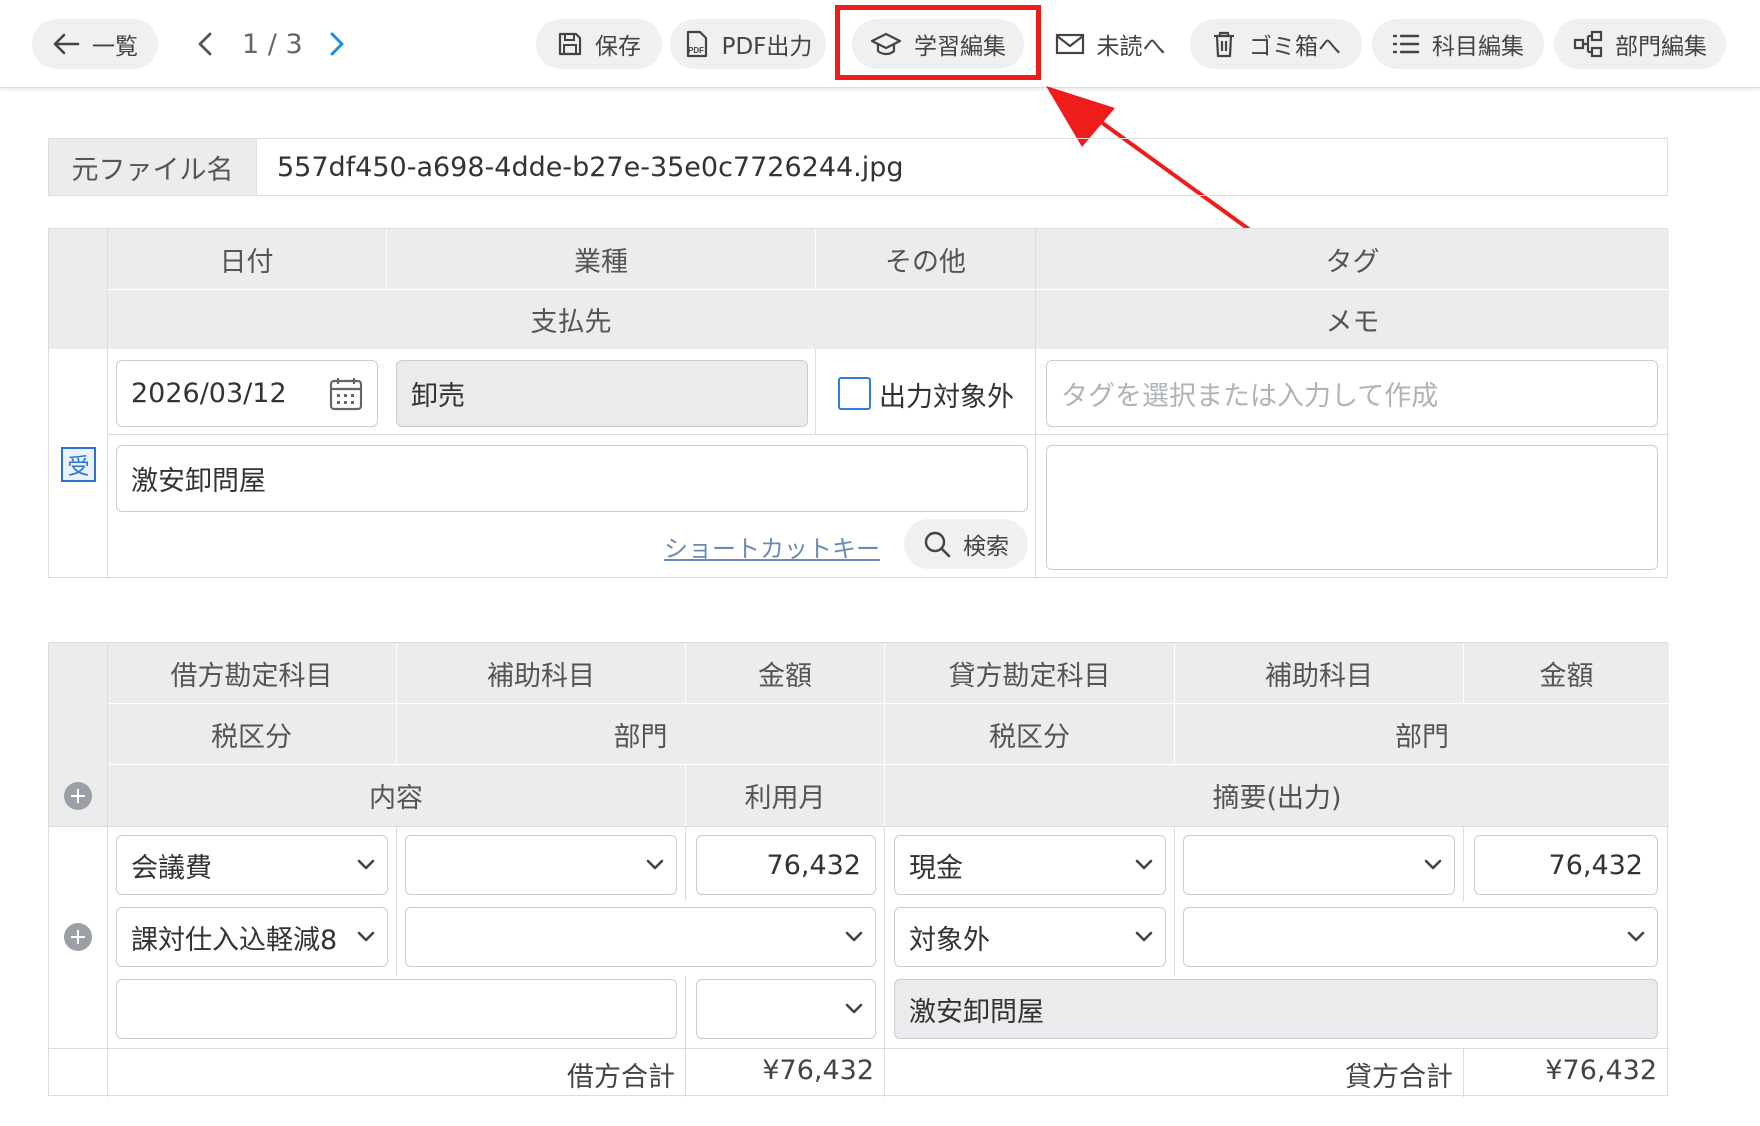  I want to click on debit-total-label: 借方合計, so click(621, 1077).